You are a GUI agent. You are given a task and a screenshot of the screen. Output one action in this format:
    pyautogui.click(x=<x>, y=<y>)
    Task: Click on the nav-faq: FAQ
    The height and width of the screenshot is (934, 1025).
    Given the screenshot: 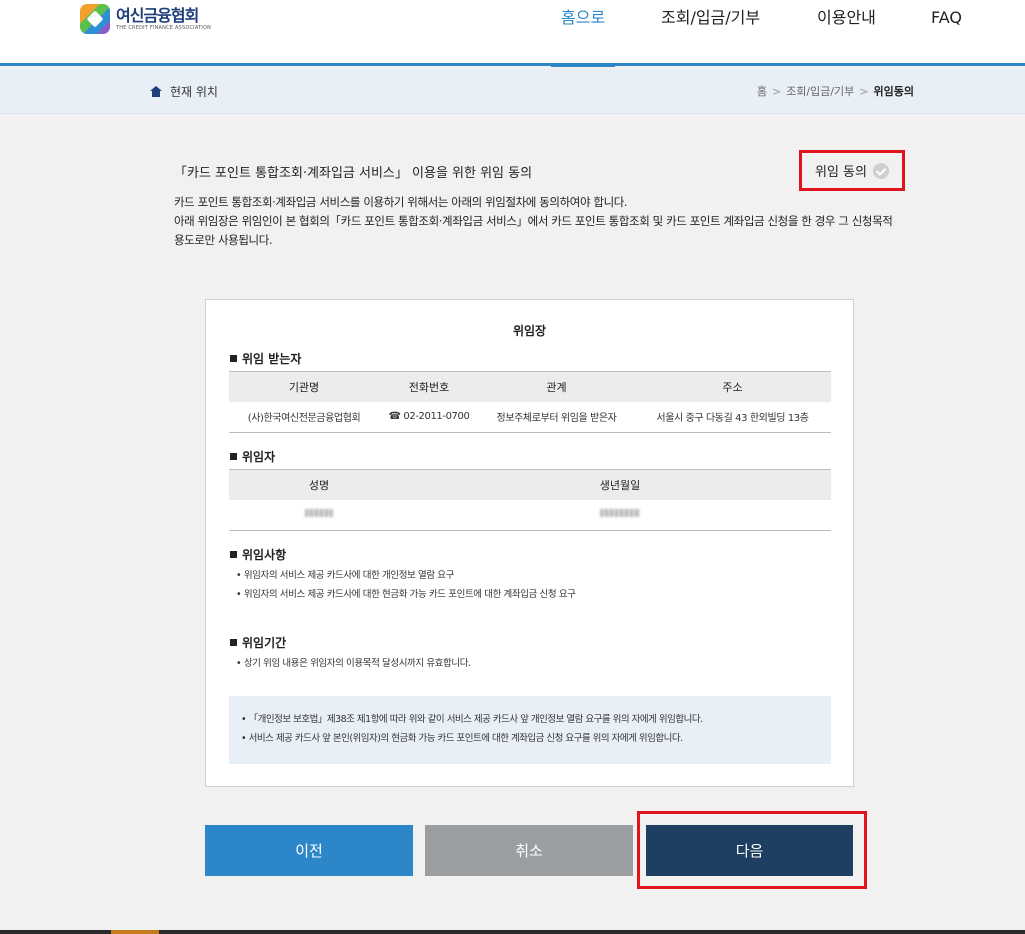 What is the action you would take?
    pyautogui.click(x=946, y=36)
    